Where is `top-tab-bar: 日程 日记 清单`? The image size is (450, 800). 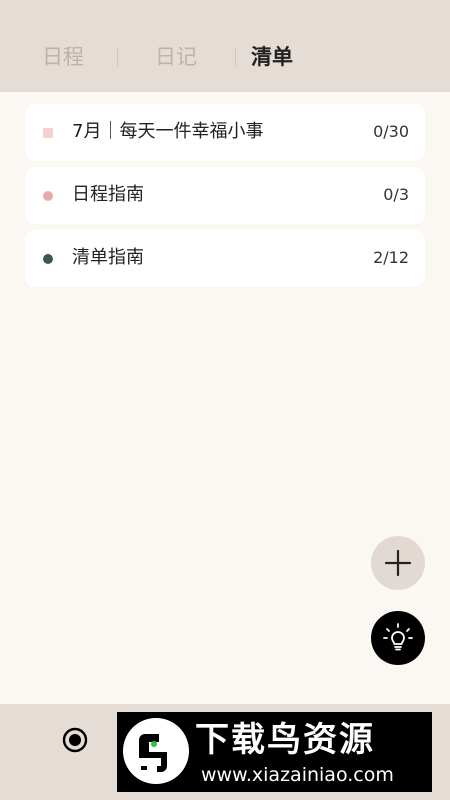 top-tab-bar: 日程 日记 清单 is located at coordinates (225, 46).